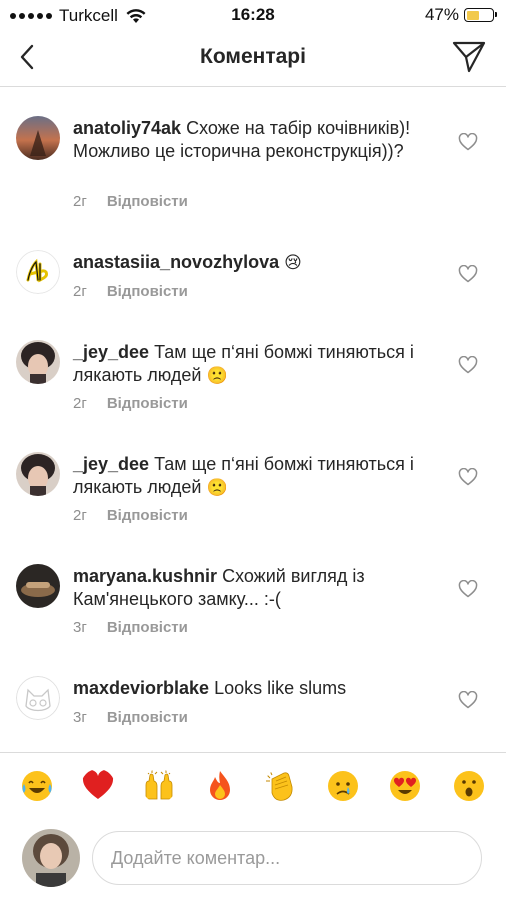 The image size is (506, 900). What do you see at coordinates (145, 576) in the screenshot?
I see `comment-username: maryana.kushnir` at bounding box center [145, 576].